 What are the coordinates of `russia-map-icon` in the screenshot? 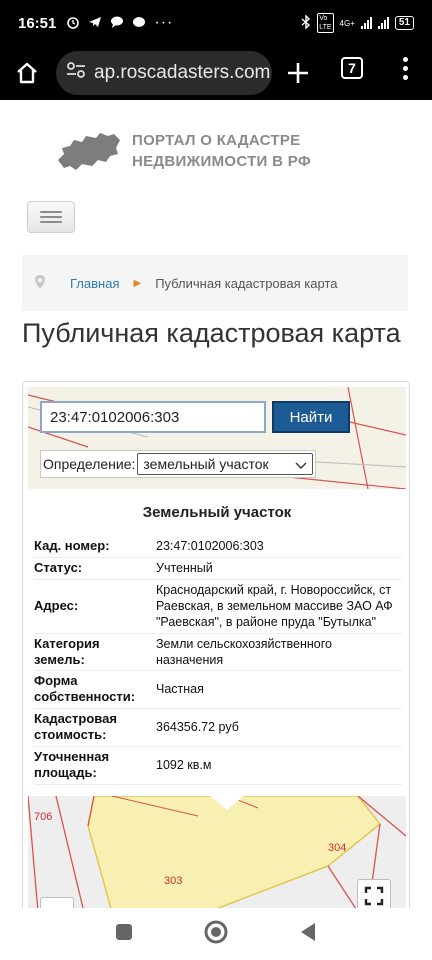 It's located at (89, 151).